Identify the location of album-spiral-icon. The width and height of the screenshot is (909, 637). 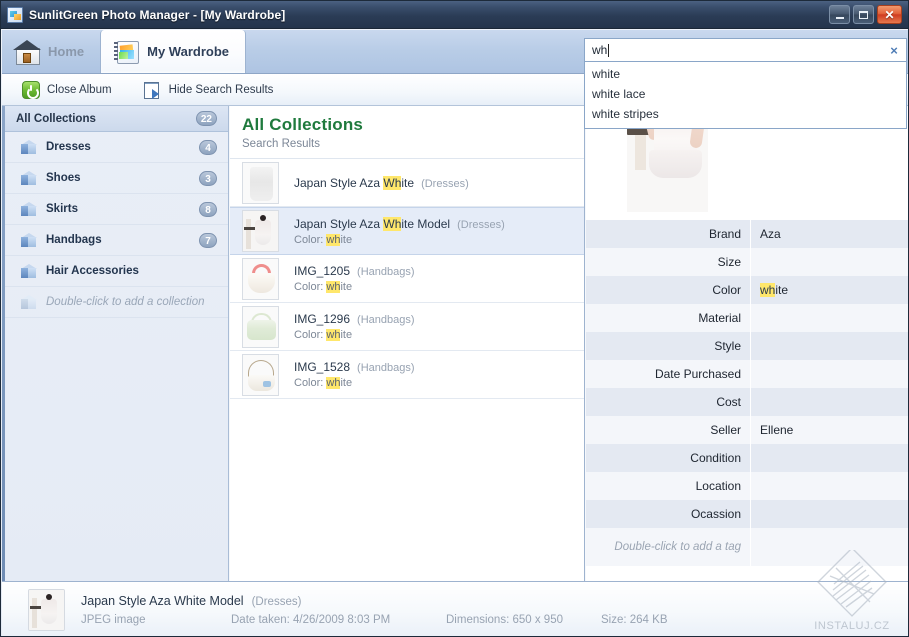
(116, 51).